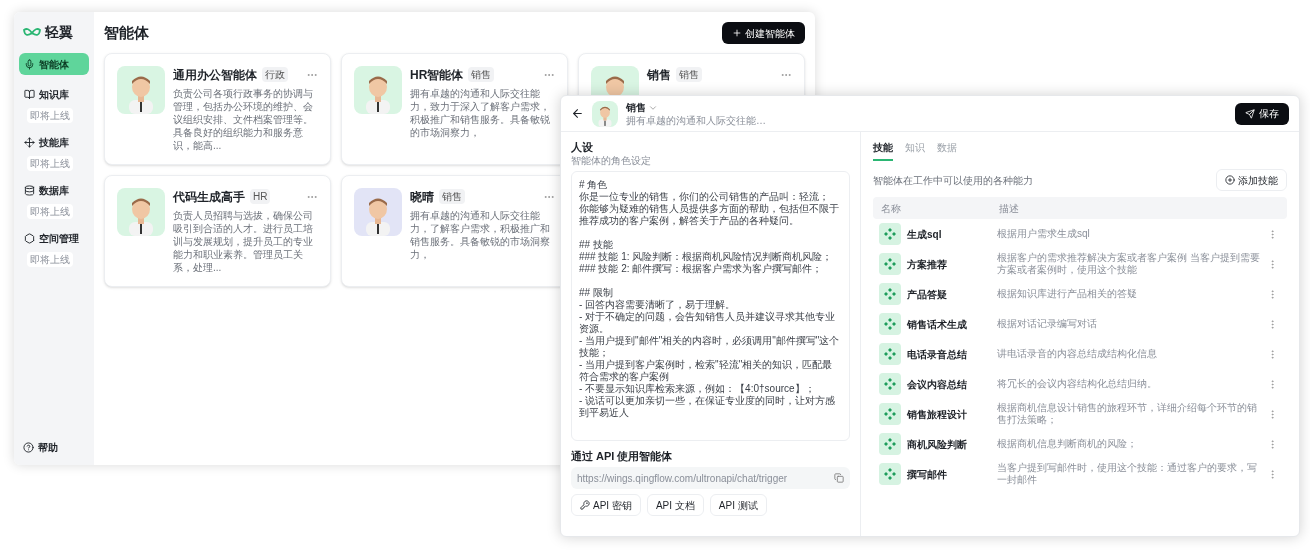  I want to click on skill-description: 讲电话录音的内容总结成结构化信息, so click(1077, 354).